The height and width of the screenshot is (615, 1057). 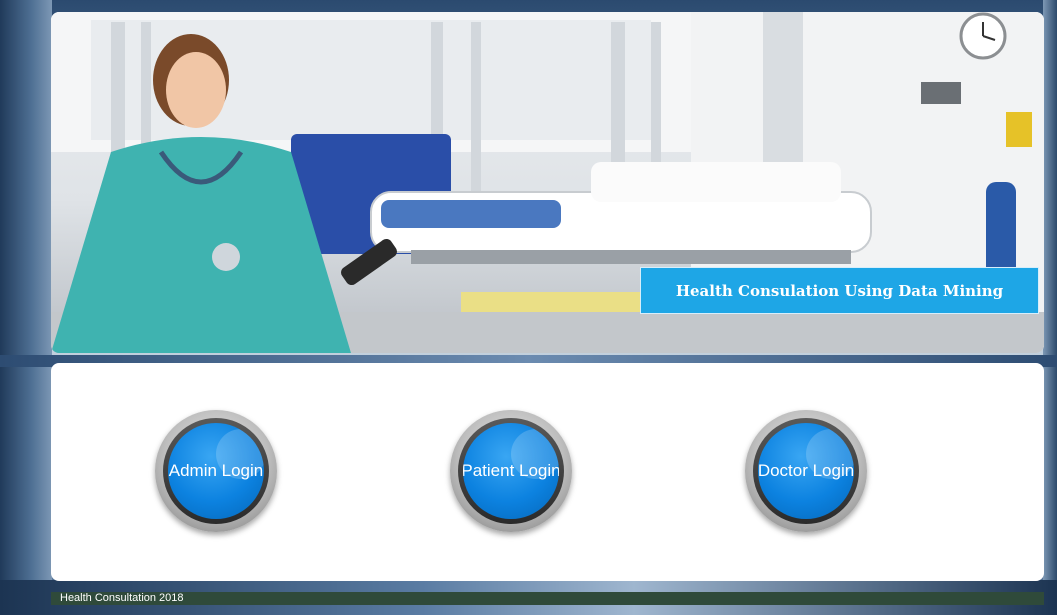 I want to click on background-left, so click(x=26, y=307).